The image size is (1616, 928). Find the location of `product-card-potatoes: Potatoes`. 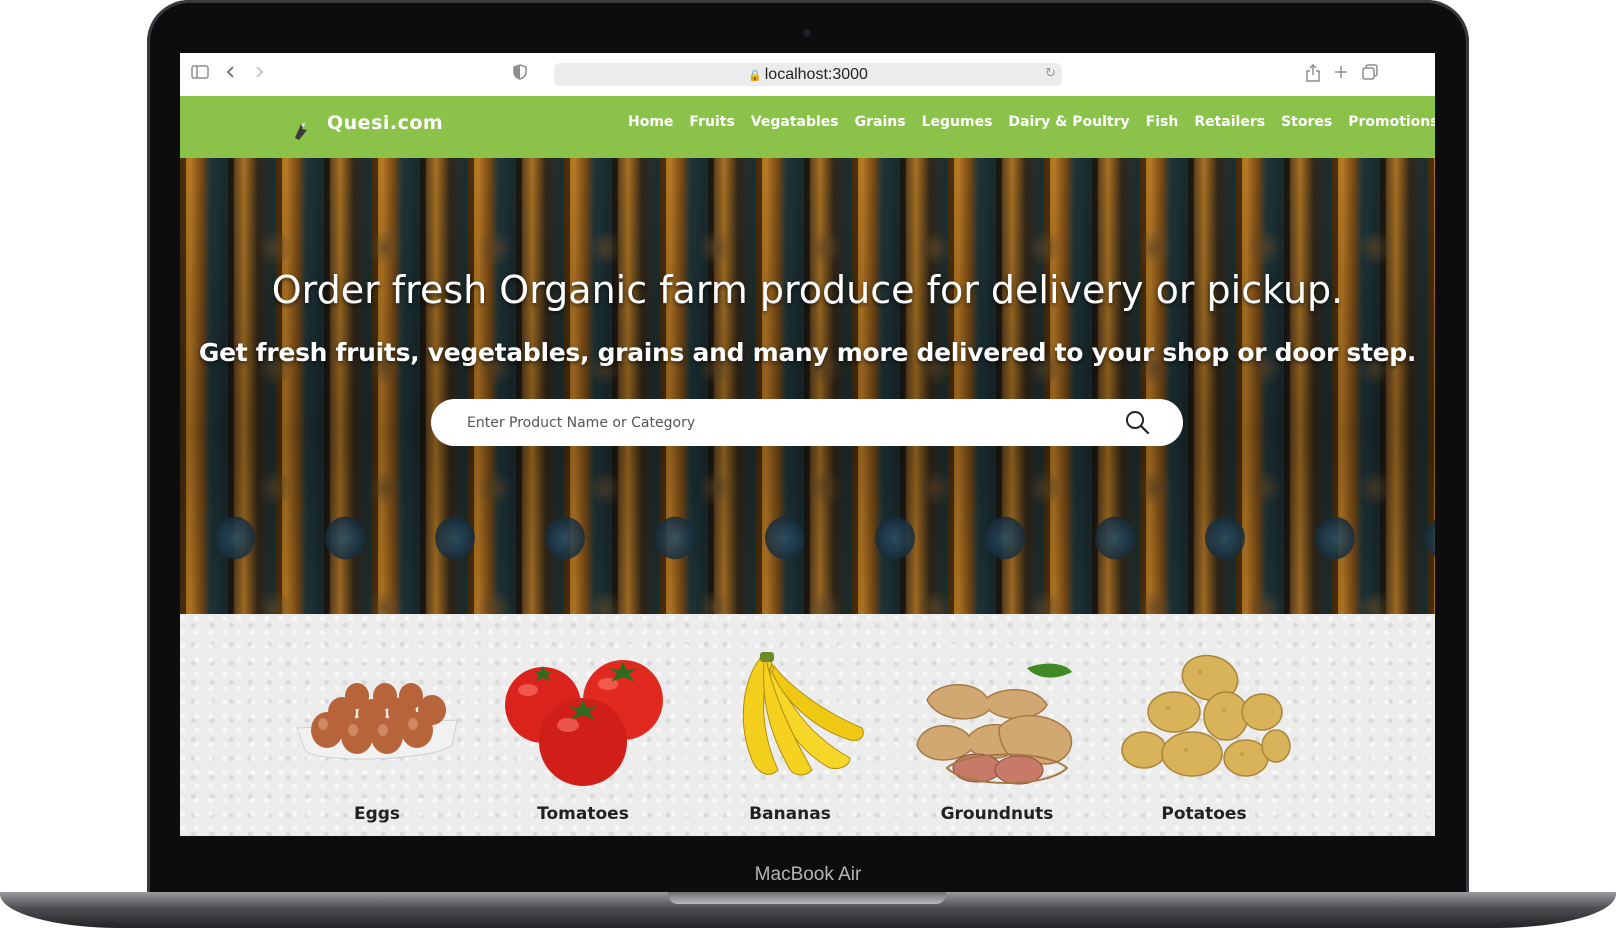

product-card-potatoes: Potatoes is located at coordinates (1204, 725).